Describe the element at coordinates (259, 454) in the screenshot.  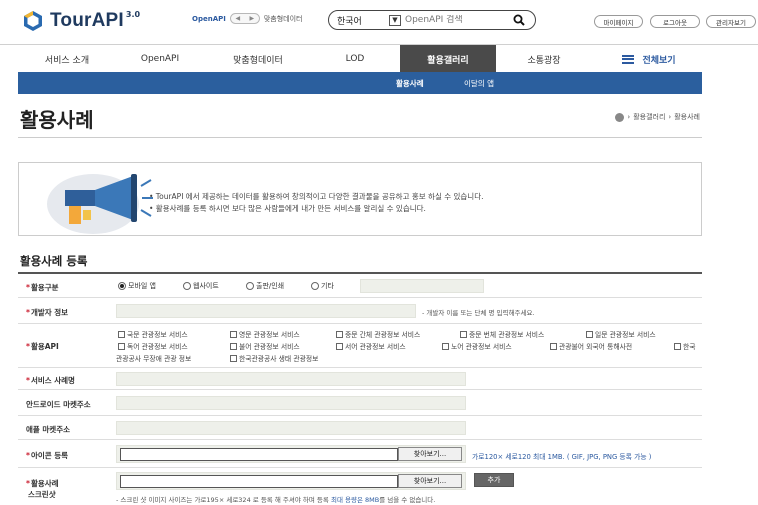
I see `icon-file-input` at that location.